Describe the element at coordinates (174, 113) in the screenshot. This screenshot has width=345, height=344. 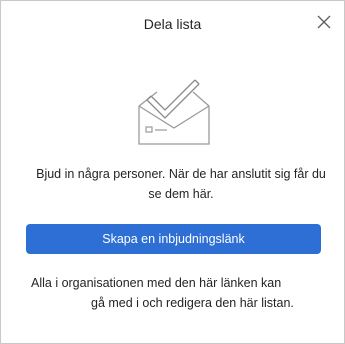
I see `envelope-check-icon` at that location.